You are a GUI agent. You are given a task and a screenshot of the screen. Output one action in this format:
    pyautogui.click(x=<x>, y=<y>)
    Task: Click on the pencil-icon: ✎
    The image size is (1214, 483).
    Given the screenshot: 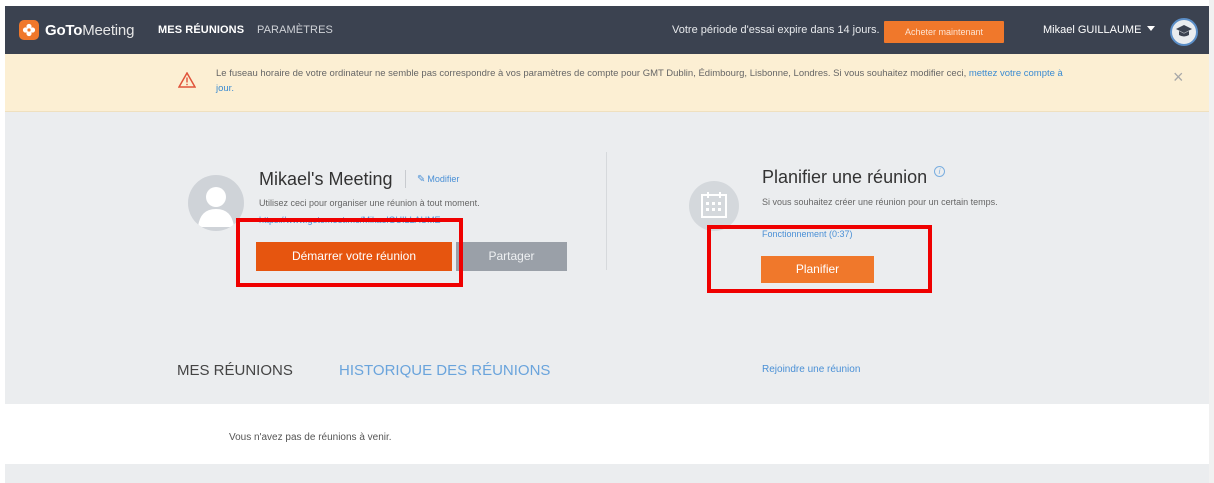 What is the action you would take?
    pyautogui.click(x=421, y=179)
    